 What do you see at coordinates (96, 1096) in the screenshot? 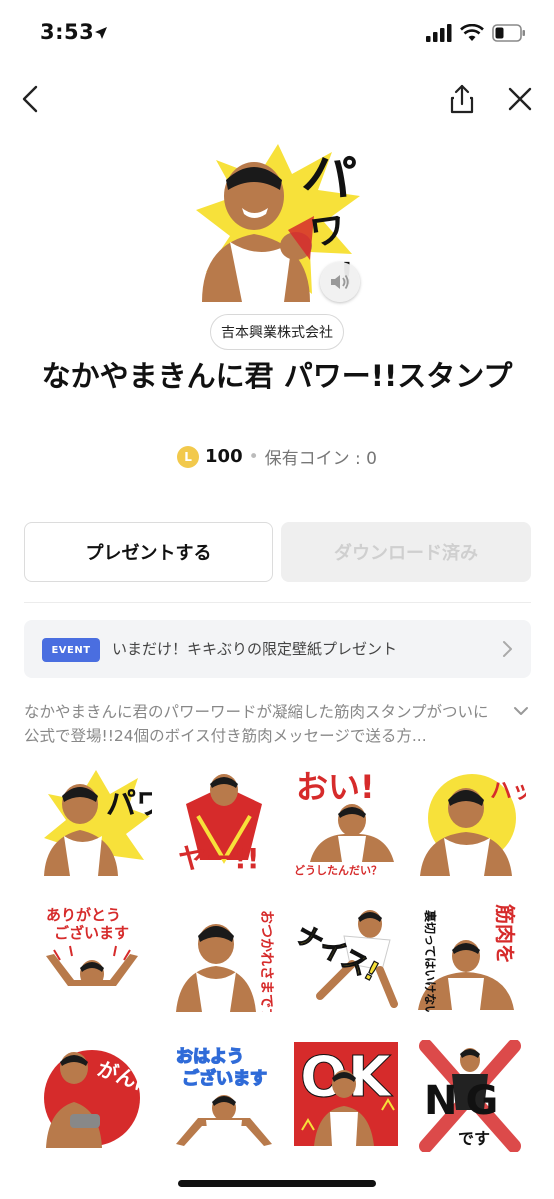
I see `sticker-item: がんばろう` at bounding box center [96, 1096].